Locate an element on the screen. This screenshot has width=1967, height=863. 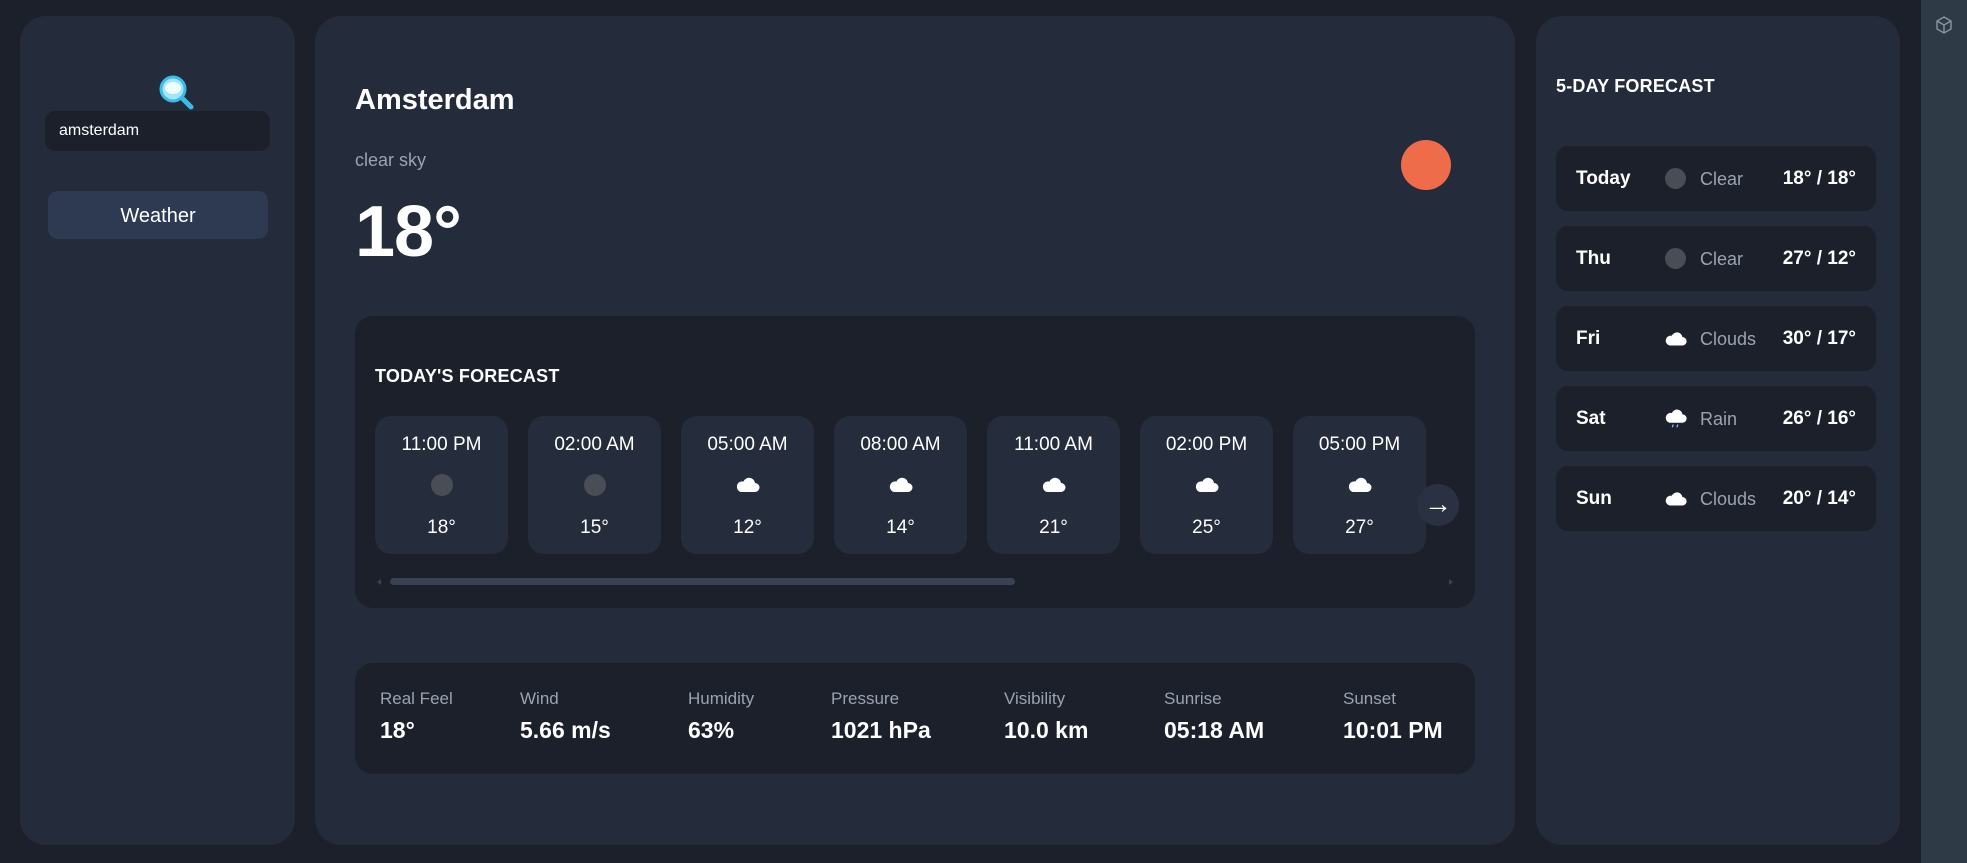
detail-value: 1021 hPa is located at coordinates (881, 730).